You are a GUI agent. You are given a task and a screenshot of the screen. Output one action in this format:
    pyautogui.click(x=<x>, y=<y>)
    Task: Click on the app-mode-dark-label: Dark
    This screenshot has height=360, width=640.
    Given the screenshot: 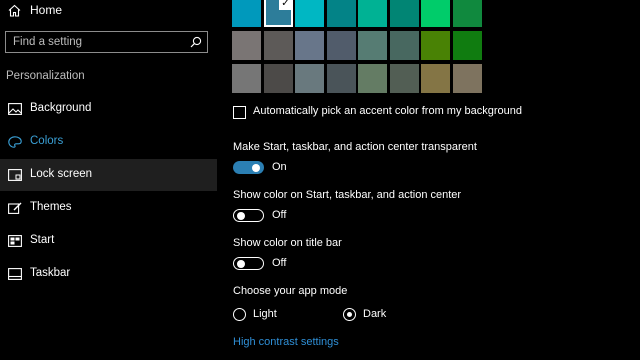 What is the action you would take?
    pyautogui.click(x=375, y=314)
    